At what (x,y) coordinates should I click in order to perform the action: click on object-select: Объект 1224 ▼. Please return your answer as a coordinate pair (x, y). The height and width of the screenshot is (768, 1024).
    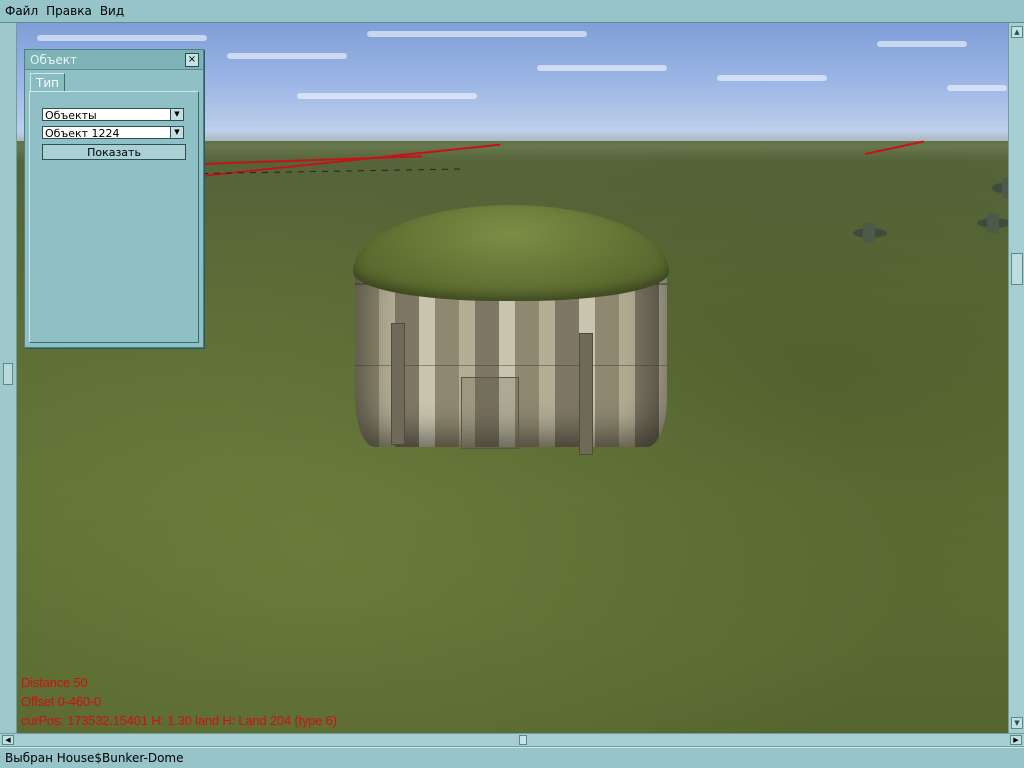
    Looking at the image, I should click on (113, 133).